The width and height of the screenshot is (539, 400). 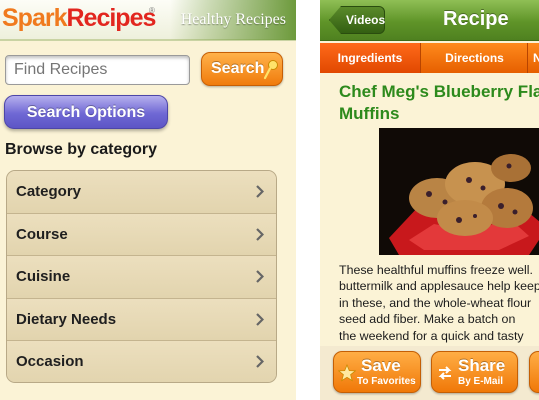 I want to click on star-icon, so click(x=347, y=373).